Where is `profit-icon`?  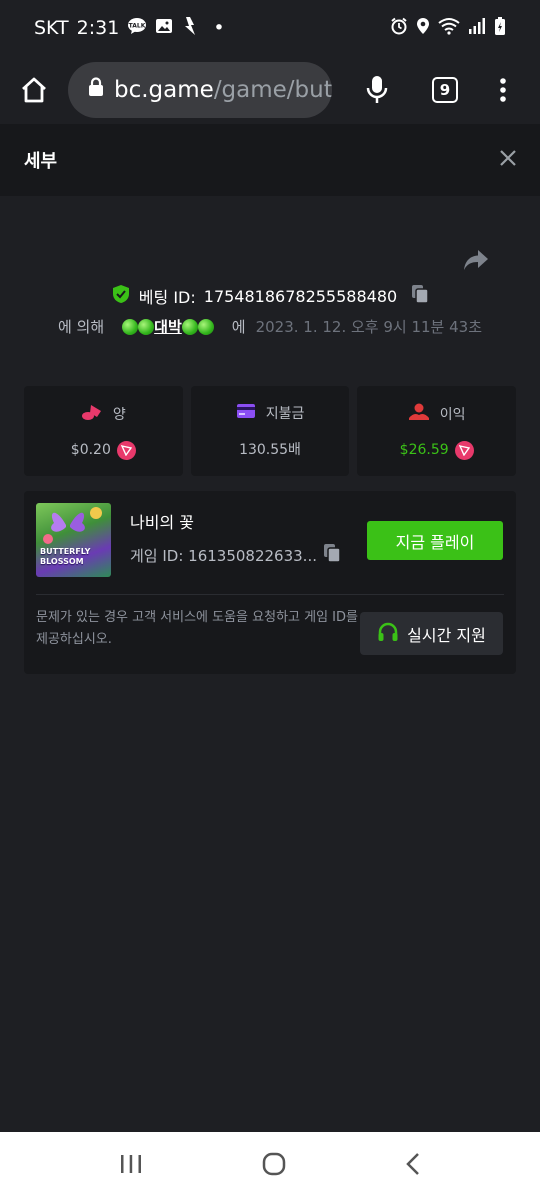 profit-icon is located at coordinates (419, 414).